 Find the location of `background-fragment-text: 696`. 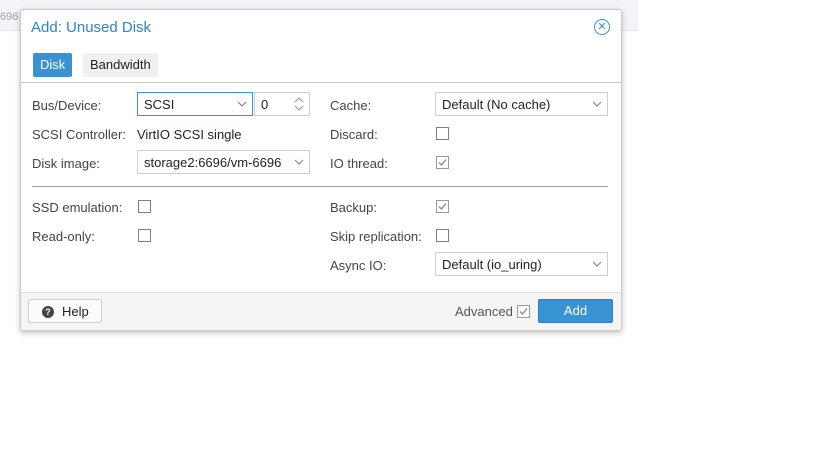

background-fragment-text: 696 is located at coordinates (9, 17).